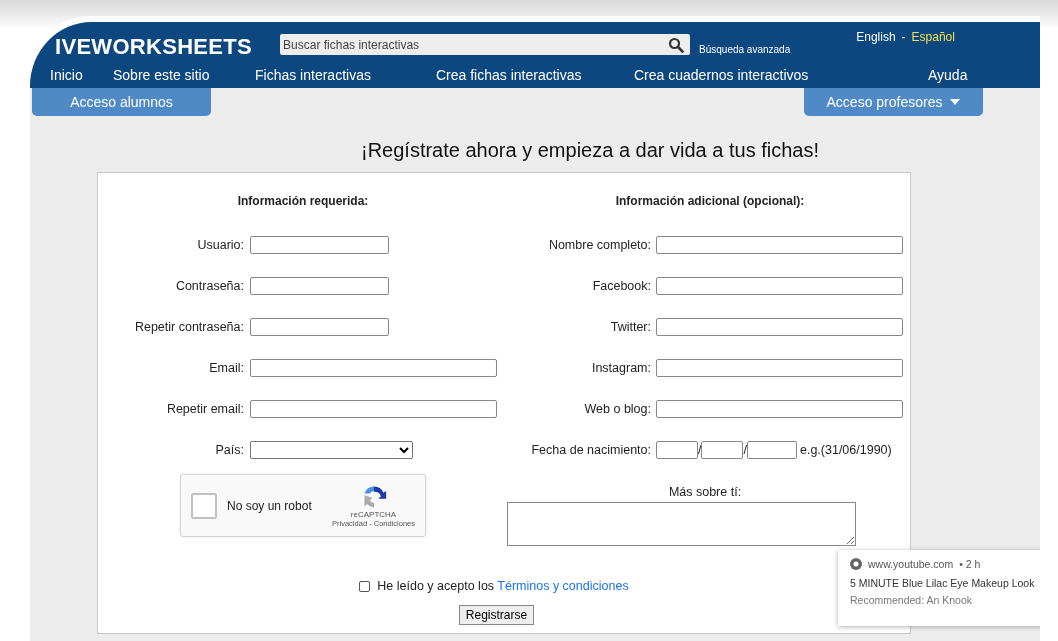  I want to click on section-title: Información adicional (opcional):, so click(710, 201).